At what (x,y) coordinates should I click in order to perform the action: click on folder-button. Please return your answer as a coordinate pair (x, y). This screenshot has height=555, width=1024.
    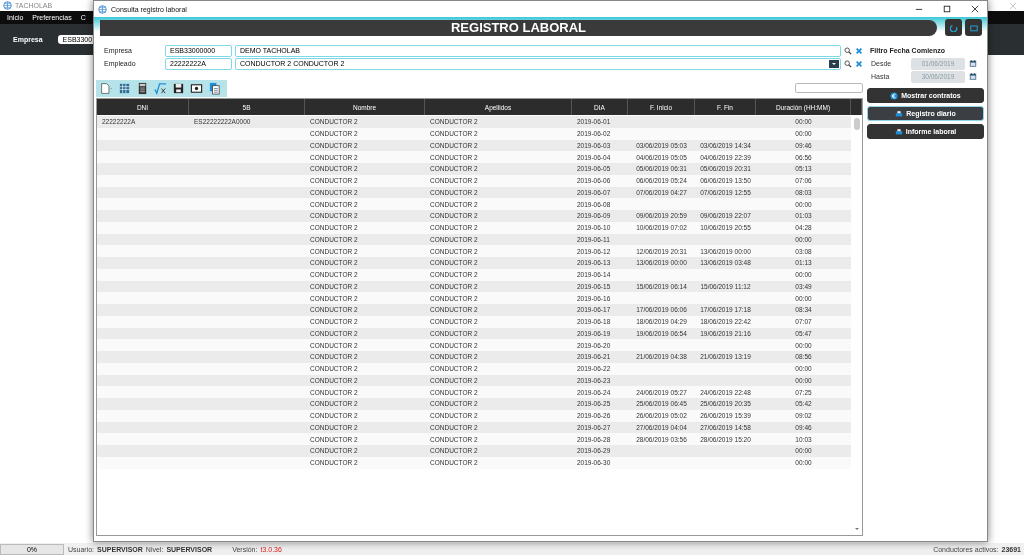
    Looking at the image, I should click on (973, 27).